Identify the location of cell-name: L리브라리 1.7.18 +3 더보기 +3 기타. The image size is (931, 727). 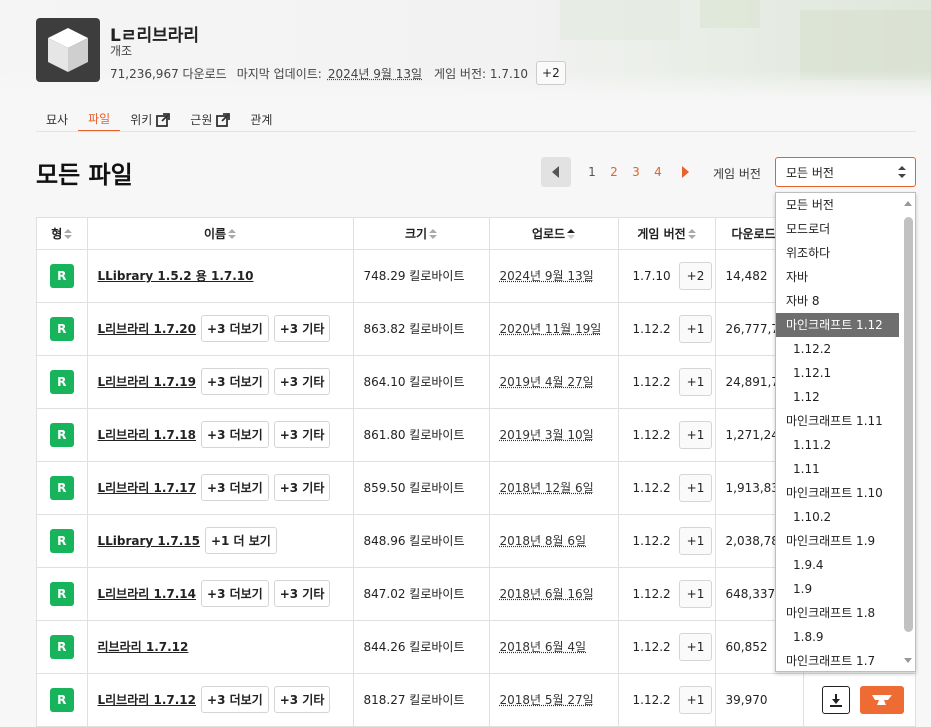
(220, 434).